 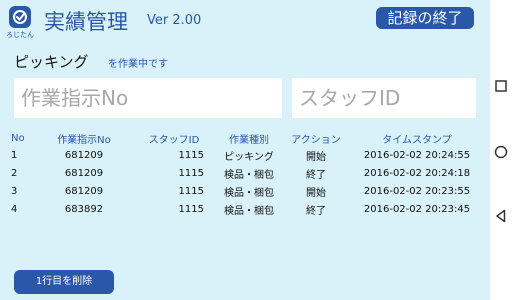 I want to click on cell-timestamp: 2016-02-02 20:23:45, so click(x=417, y=209).